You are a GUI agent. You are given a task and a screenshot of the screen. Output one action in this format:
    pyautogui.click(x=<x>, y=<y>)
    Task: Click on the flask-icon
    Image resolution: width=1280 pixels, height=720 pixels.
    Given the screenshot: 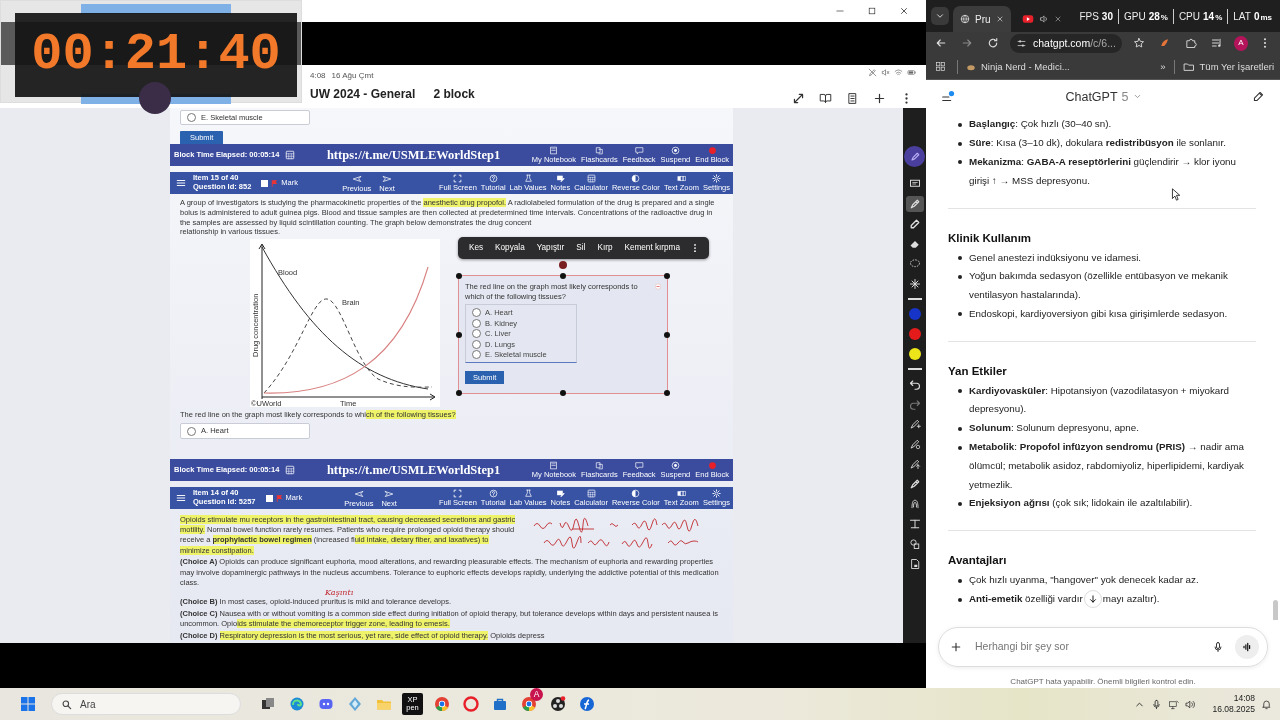 What is the action you would take?
    pyautogui.click(x=528, y=179)
    